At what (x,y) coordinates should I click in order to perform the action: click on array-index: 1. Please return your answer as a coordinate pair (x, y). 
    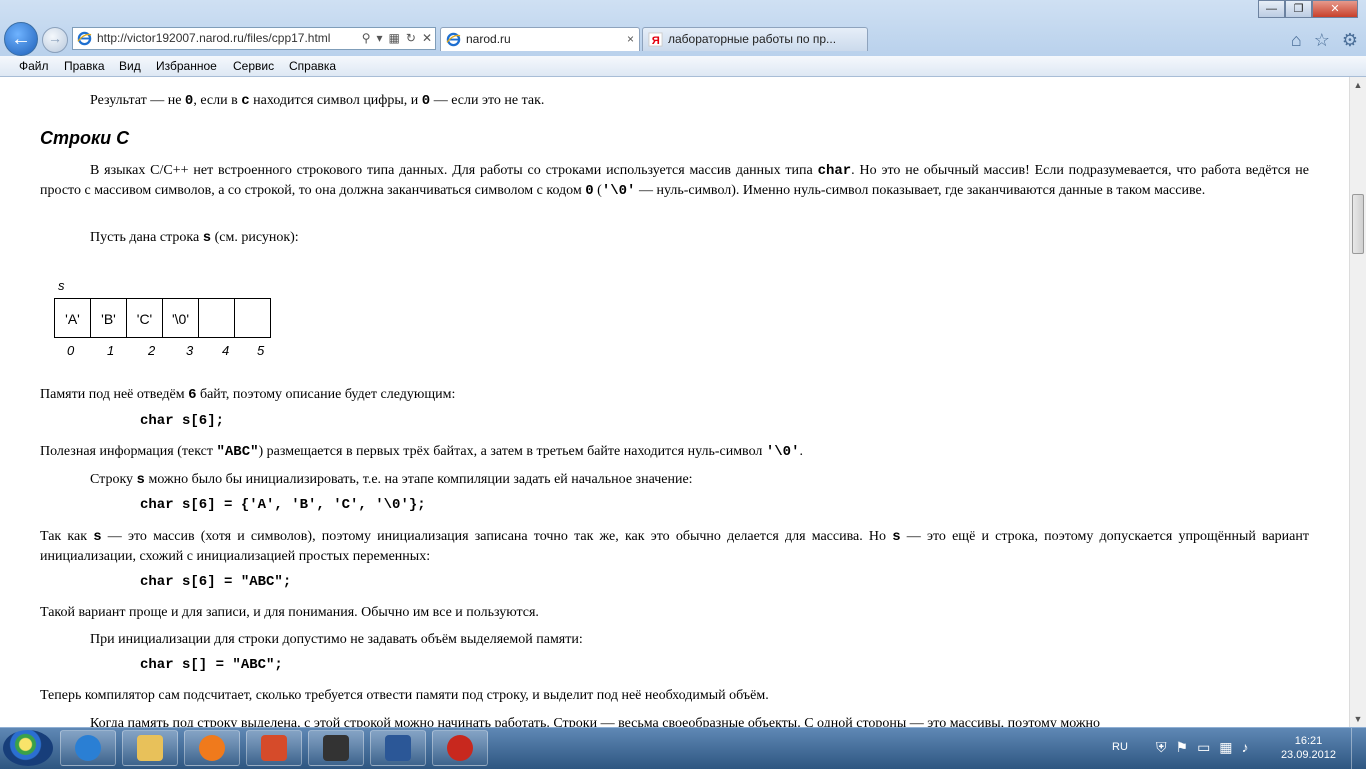
    Looking at the image, I should click on (111, 350).